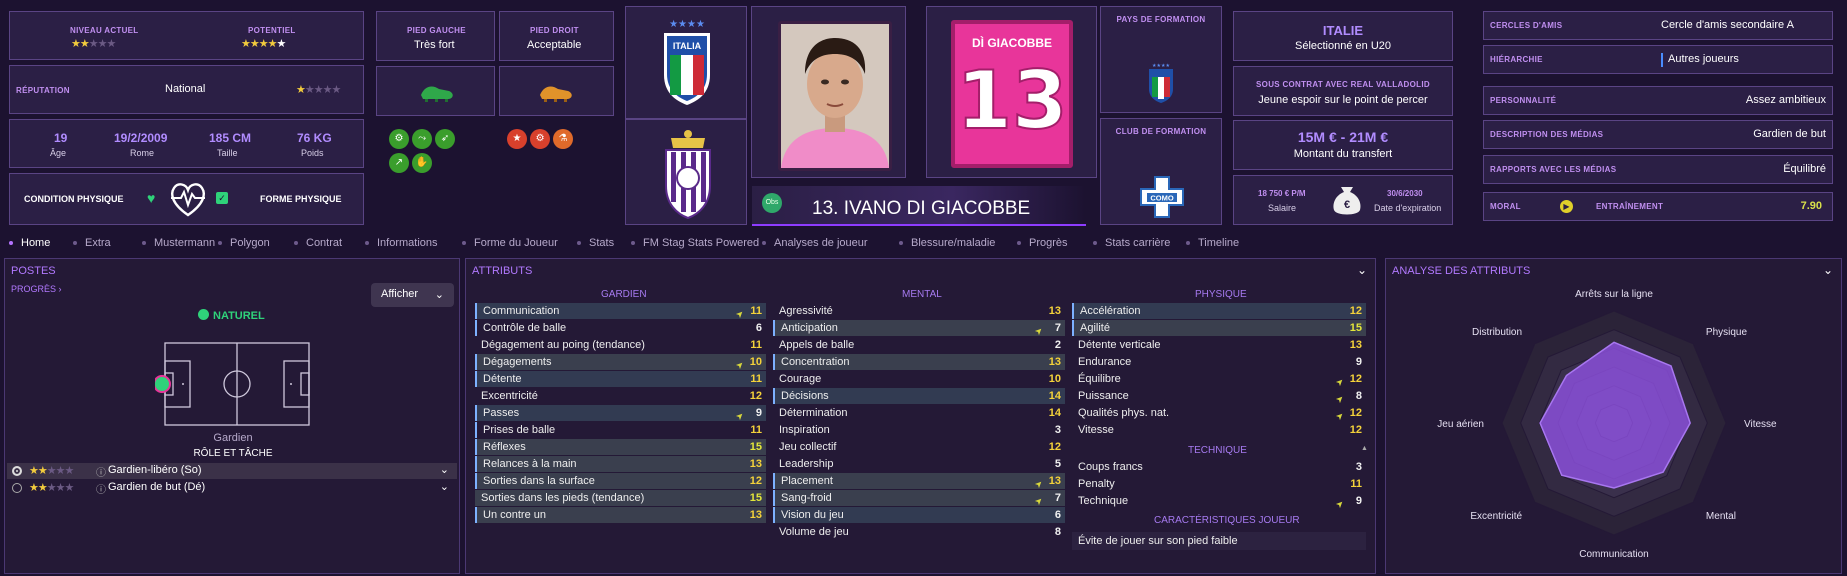  I want to click on trait-icon-8: ⚗, so click(563, 139).